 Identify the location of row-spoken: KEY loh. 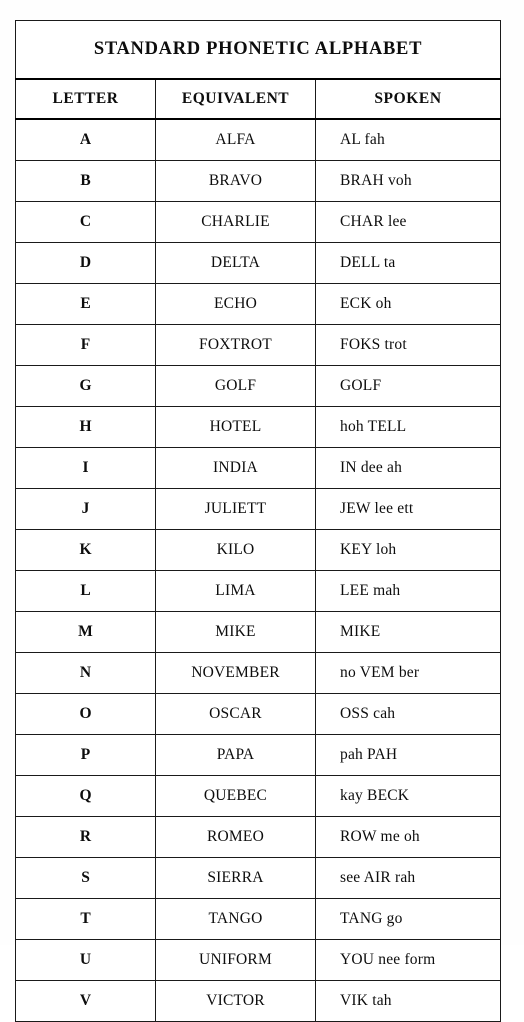
(408, 550).